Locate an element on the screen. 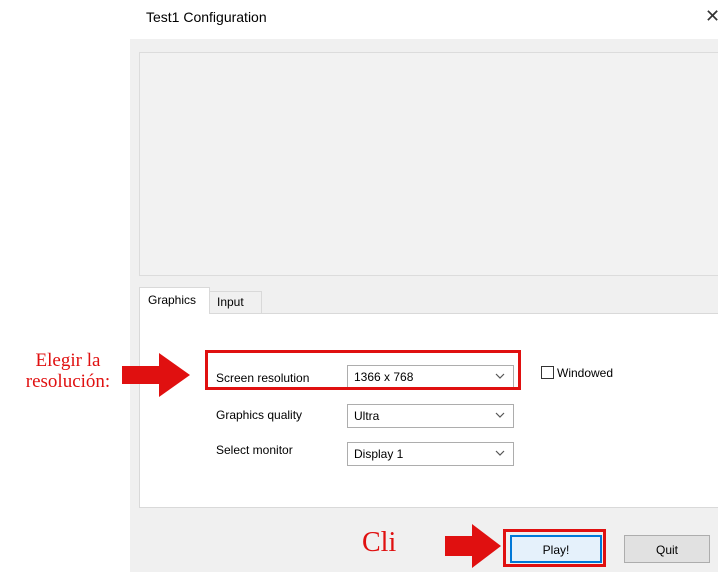 This screenshot has width=718, height=572. graphics-quality-value: Ultra is located at coordinates (367, 416).